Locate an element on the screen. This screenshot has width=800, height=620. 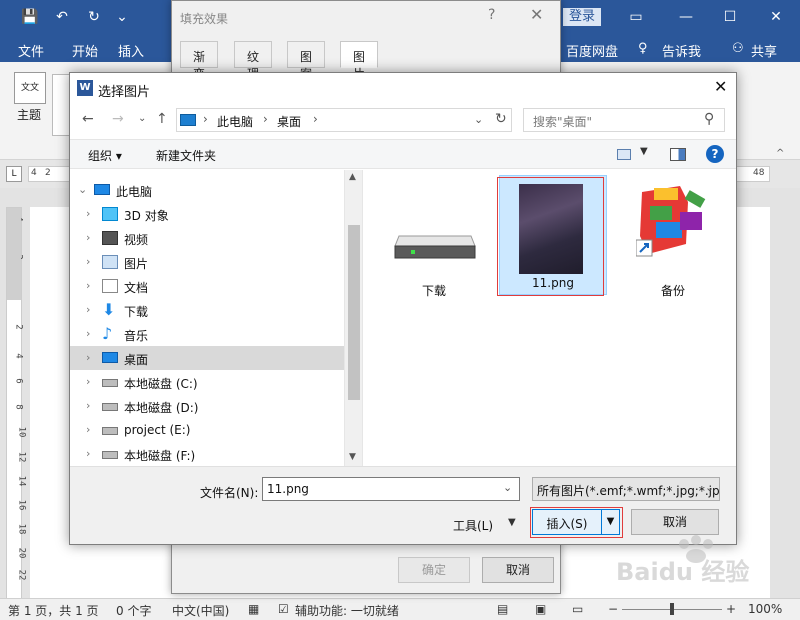
ruler-number: 16 is located at coordinates (21, 505).